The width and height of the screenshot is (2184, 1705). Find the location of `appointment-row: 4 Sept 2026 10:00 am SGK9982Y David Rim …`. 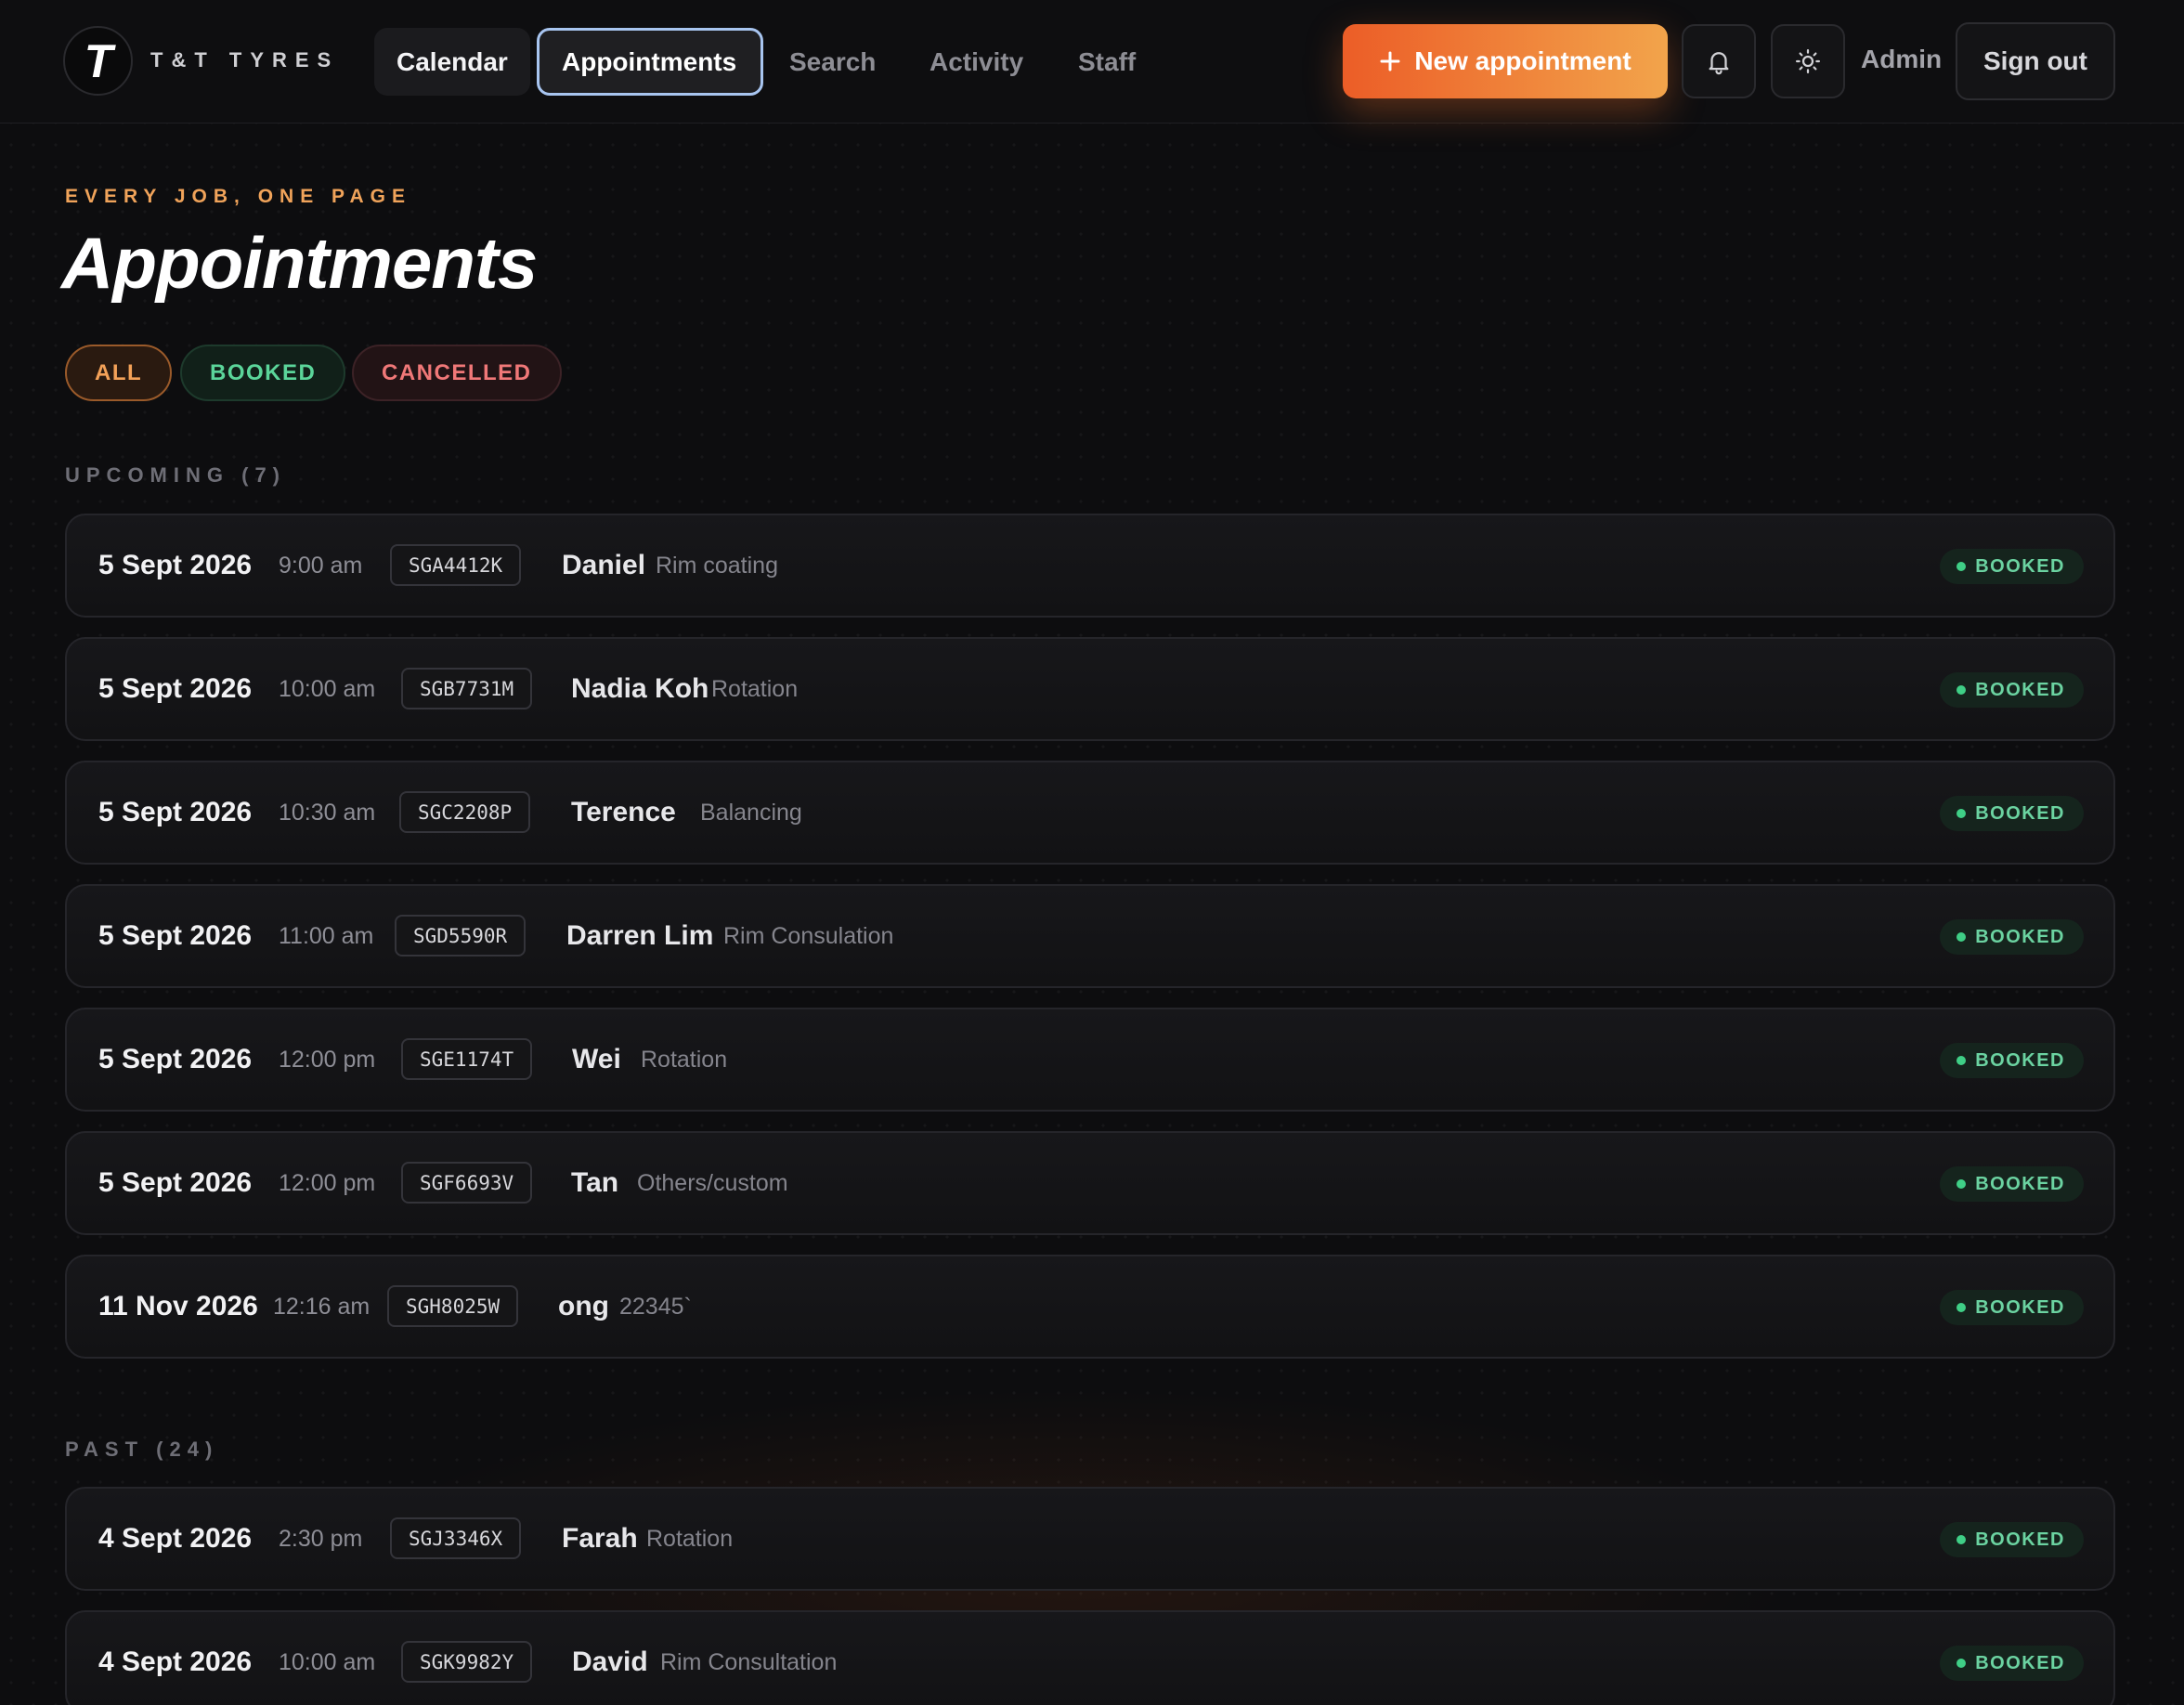

appointment-row: 4 Sept 2026 10:00 am SGK9982Y David Rim … is located at coordinates (1090, 1657).